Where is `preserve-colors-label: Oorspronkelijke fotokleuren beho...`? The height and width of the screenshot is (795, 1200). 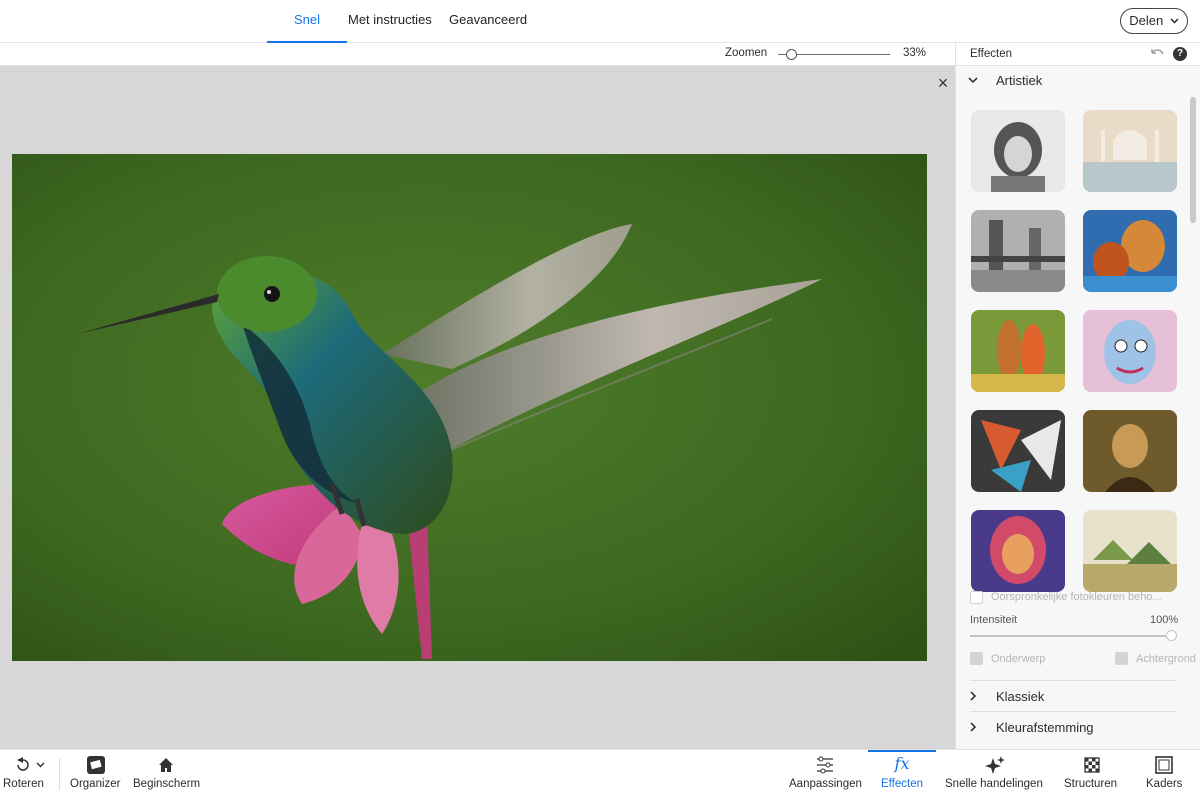 preserve-colors-label: Oorspronkelijke fotokleuren beho... is located at coordinates (1076, 597).